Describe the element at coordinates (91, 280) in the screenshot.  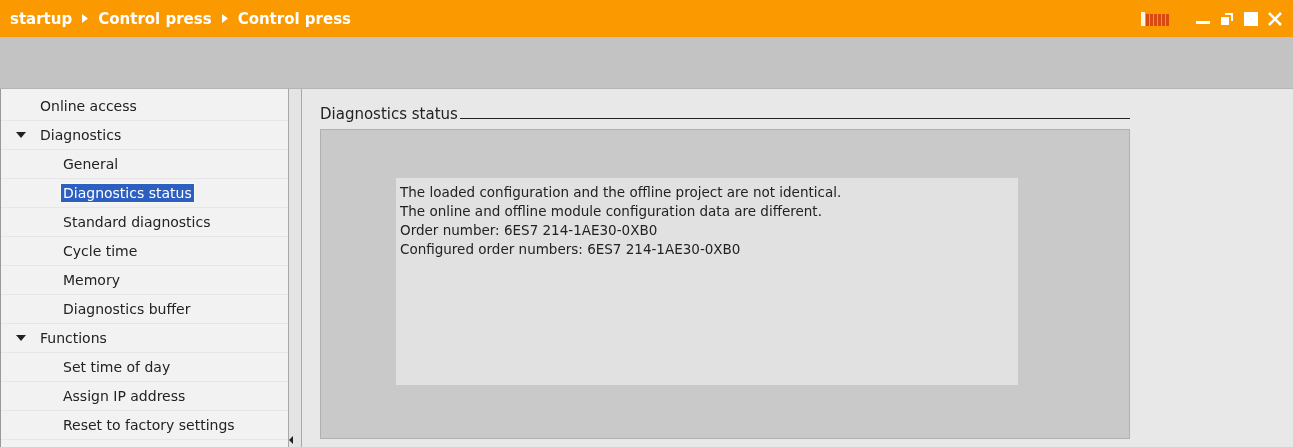
I see `tree-item: Memory` at that location.